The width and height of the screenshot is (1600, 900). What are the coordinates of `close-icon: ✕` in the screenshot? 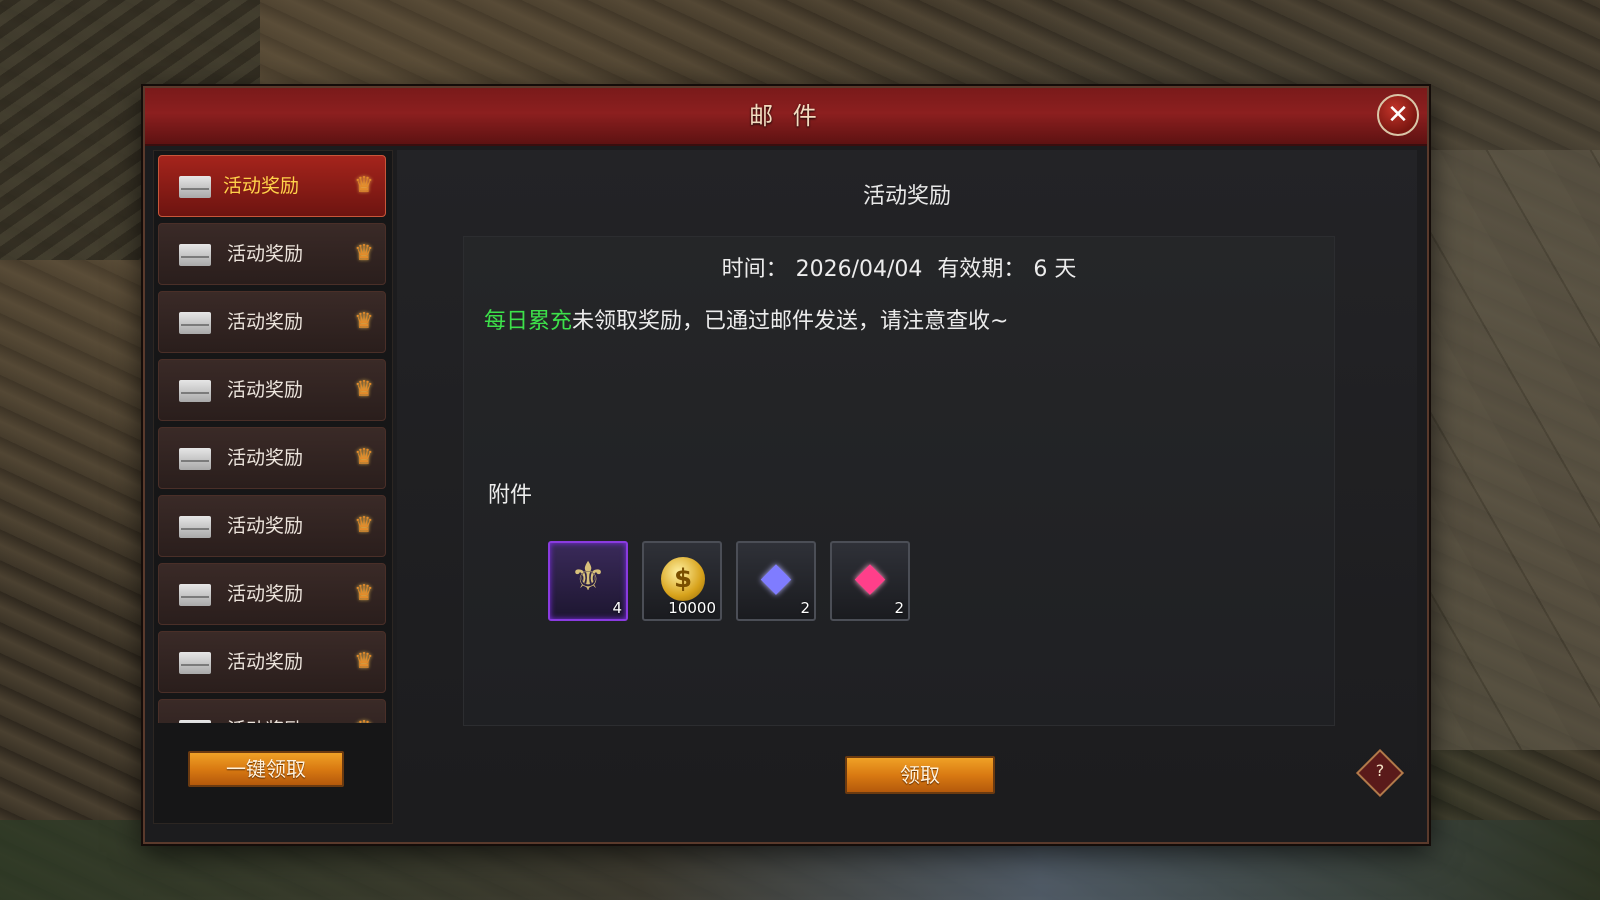 It's located at (1398, 115).